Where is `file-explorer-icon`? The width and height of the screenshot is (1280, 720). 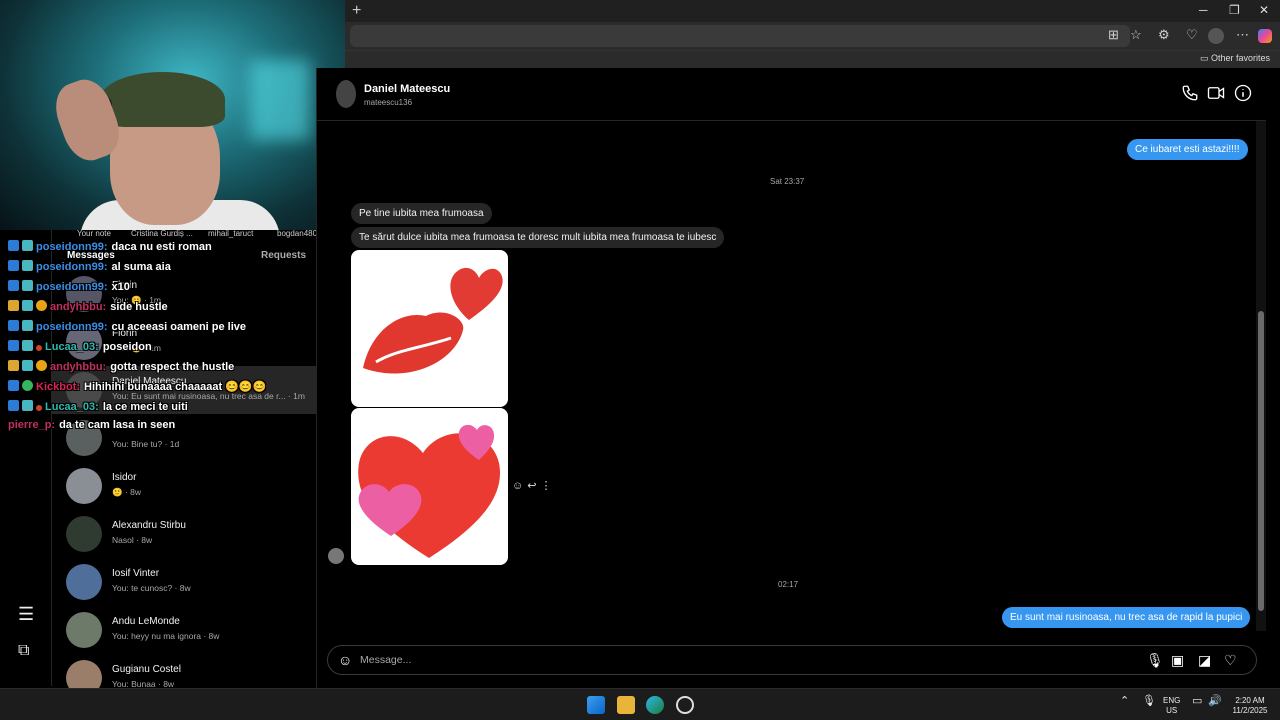
file-explorer-icon is located at coordinates (626, 705).